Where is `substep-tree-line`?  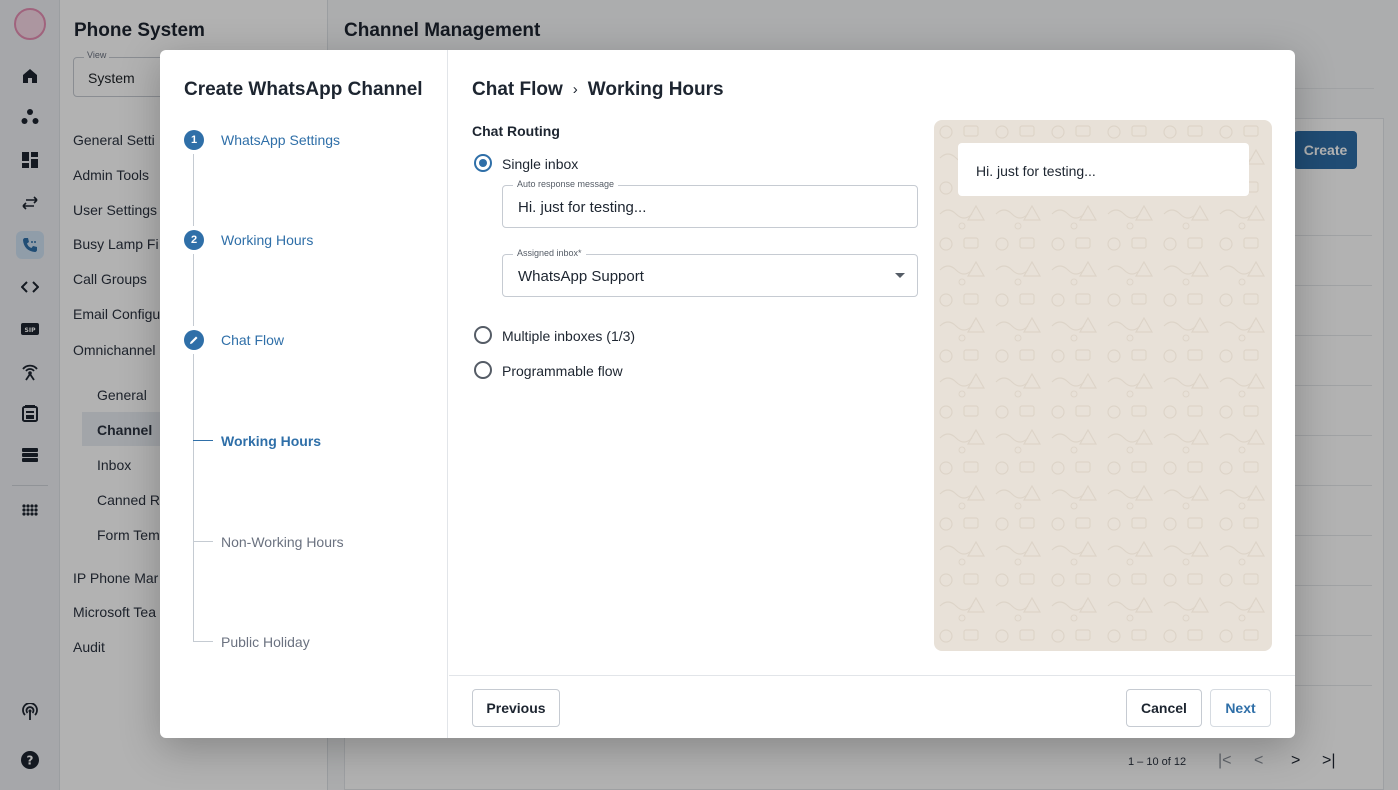 substep-tree-line is located at coordinates (193, 497).